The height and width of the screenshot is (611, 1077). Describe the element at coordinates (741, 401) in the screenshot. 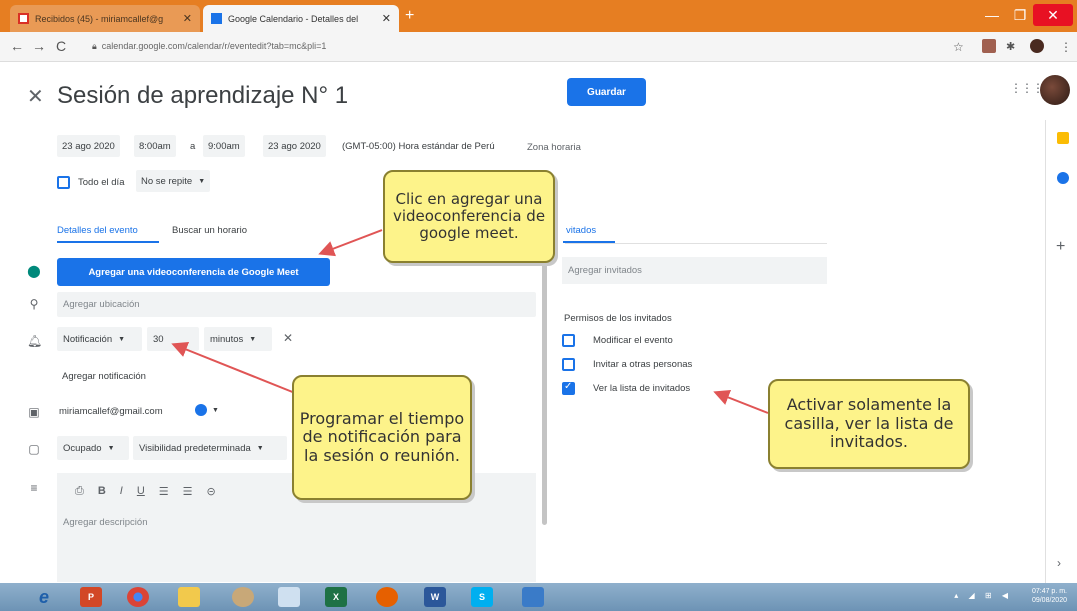

I see `guests-arrow` at that location.